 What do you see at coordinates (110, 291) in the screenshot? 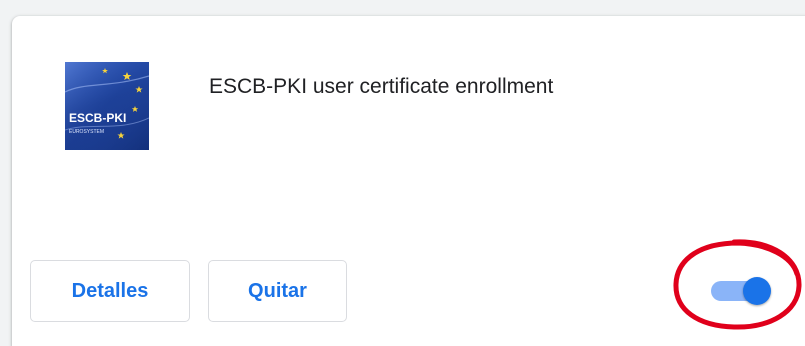
I see `details-button: Detalles` at bounding box center [110, 291].